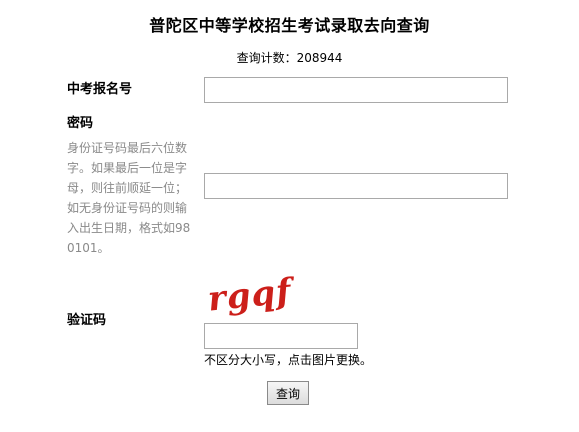 Image resolution: width=579 pixels, height=432 pixels. I want to click on captcha-text: rgqf, so click(252, 293).